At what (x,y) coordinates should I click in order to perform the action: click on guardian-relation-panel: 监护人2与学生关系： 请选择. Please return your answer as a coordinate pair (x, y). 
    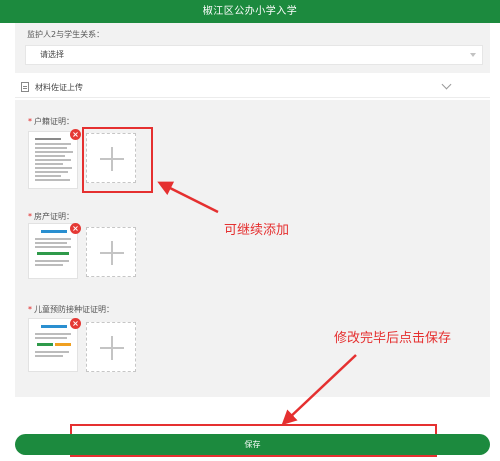
    Looking at the image, I should click on (252, 48).